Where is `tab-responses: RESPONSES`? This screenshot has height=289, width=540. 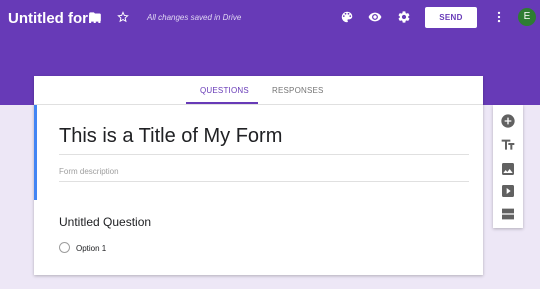 tab-responses: RESPONSES is located at coordinates (298, 90).